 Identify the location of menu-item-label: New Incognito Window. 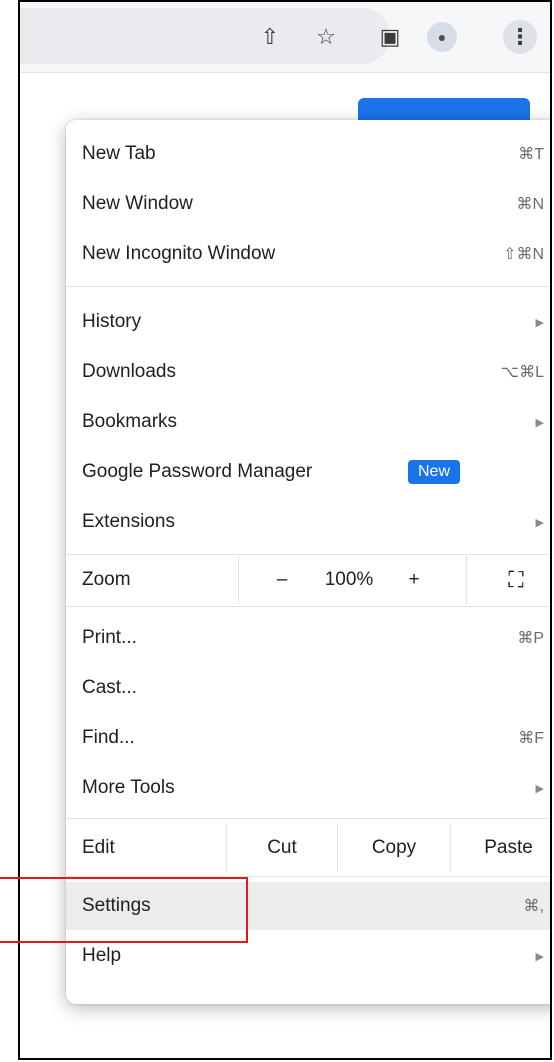
(179, 253).